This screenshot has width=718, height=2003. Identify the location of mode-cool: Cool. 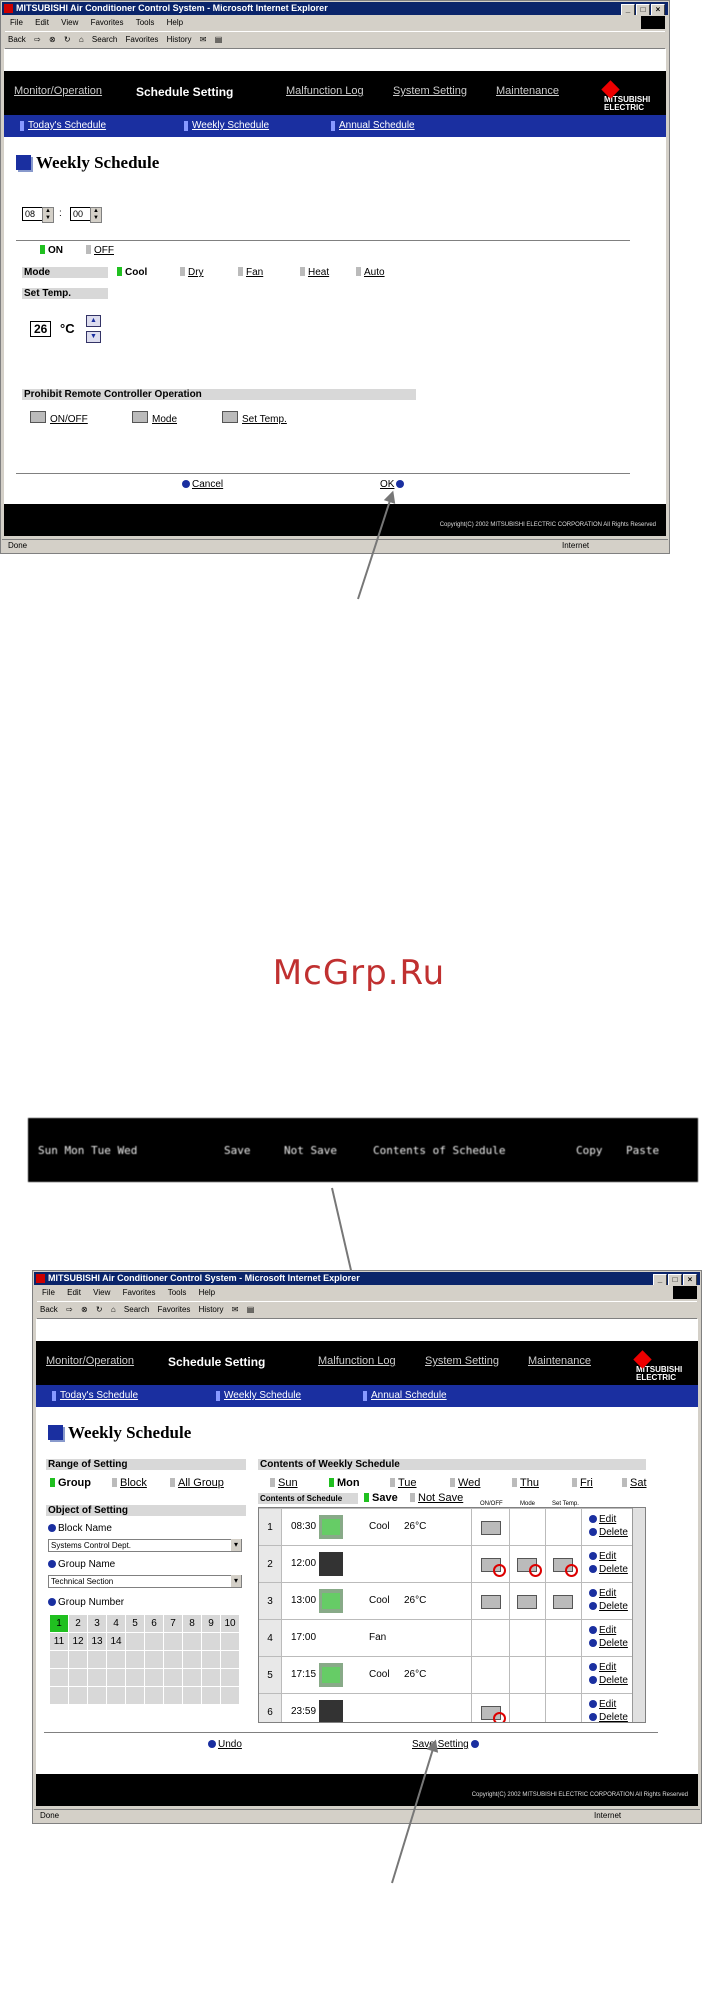
(132, 272).